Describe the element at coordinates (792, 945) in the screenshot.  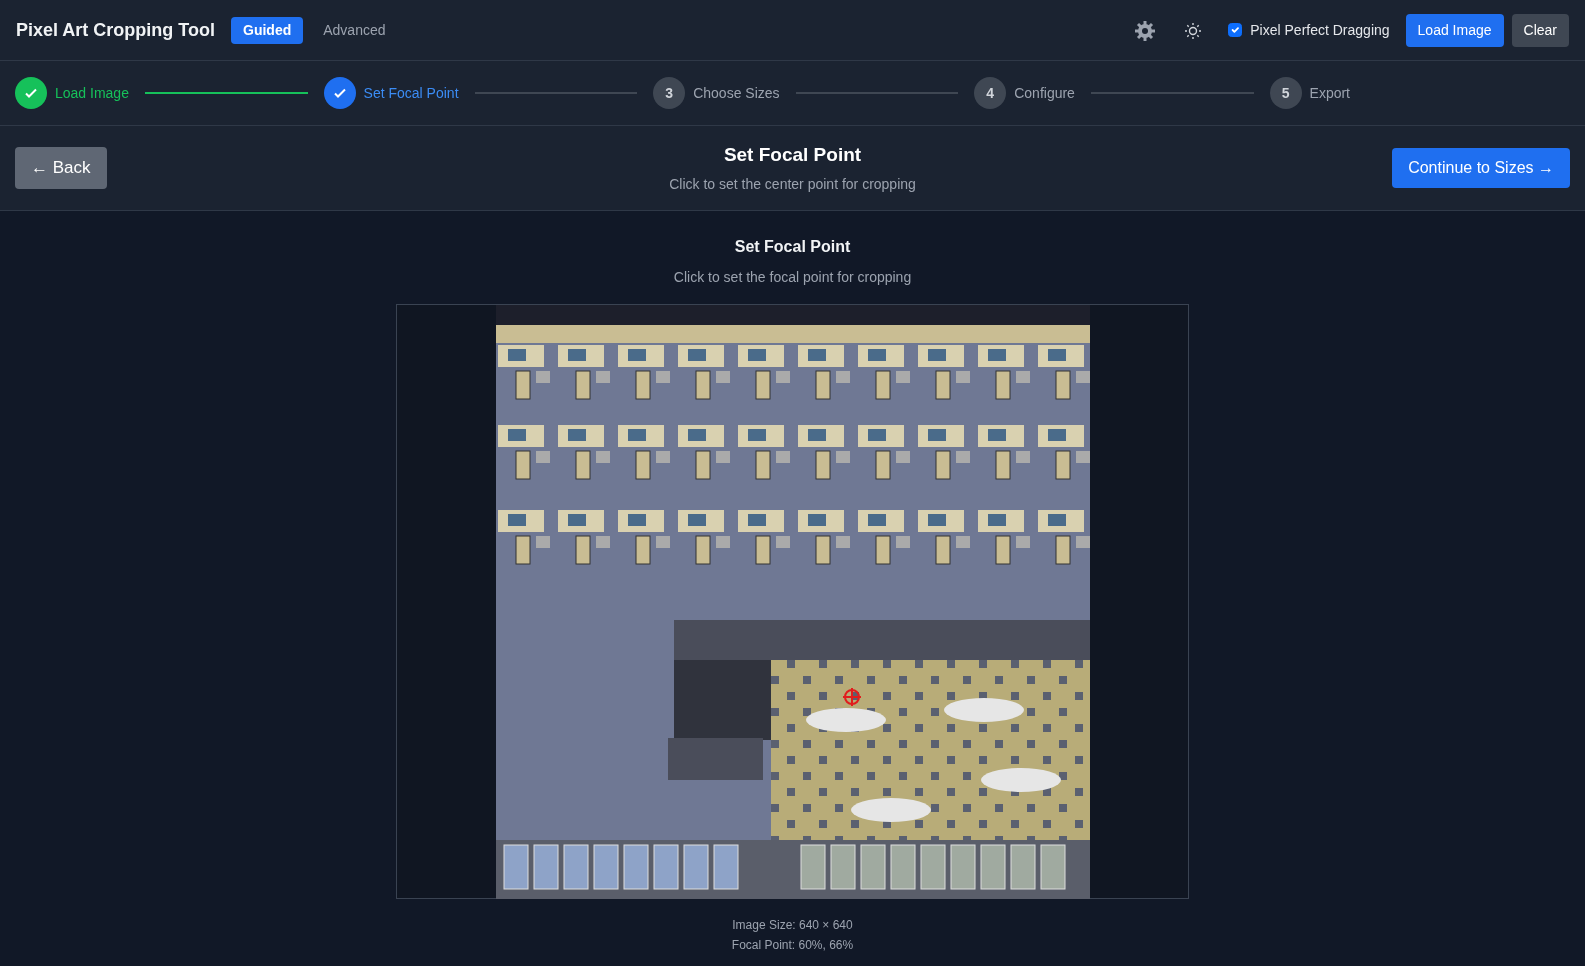
I see `focal-point-text: Focal Point: 60%, 66%` at that location.